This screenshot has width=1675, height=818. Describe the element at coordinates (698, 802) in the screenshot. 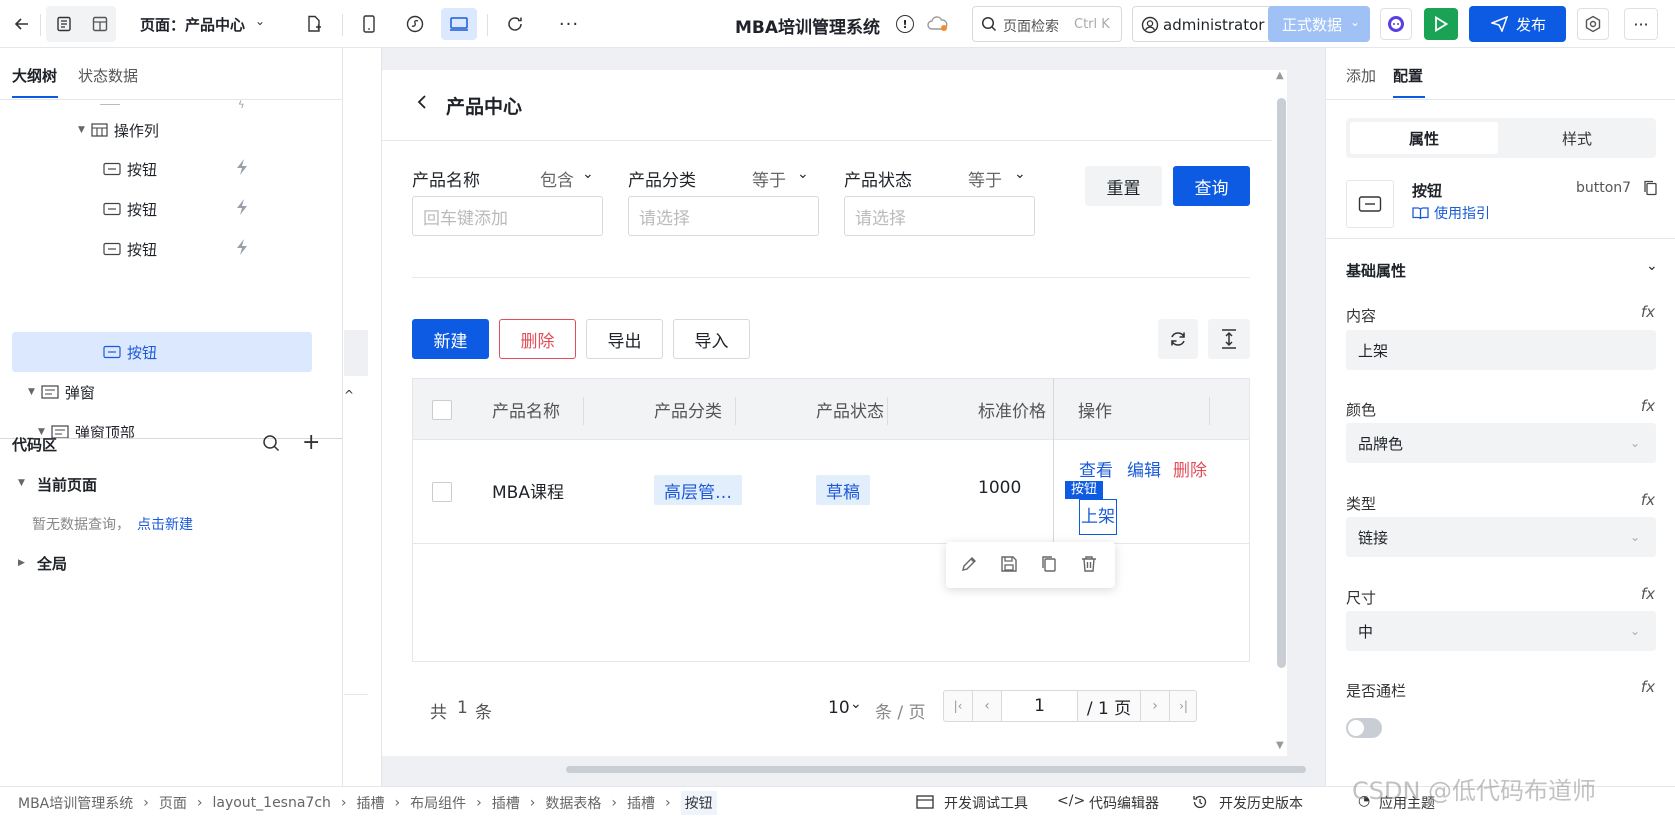

I see `breadcrumb-item-current: 按钮` at that location.